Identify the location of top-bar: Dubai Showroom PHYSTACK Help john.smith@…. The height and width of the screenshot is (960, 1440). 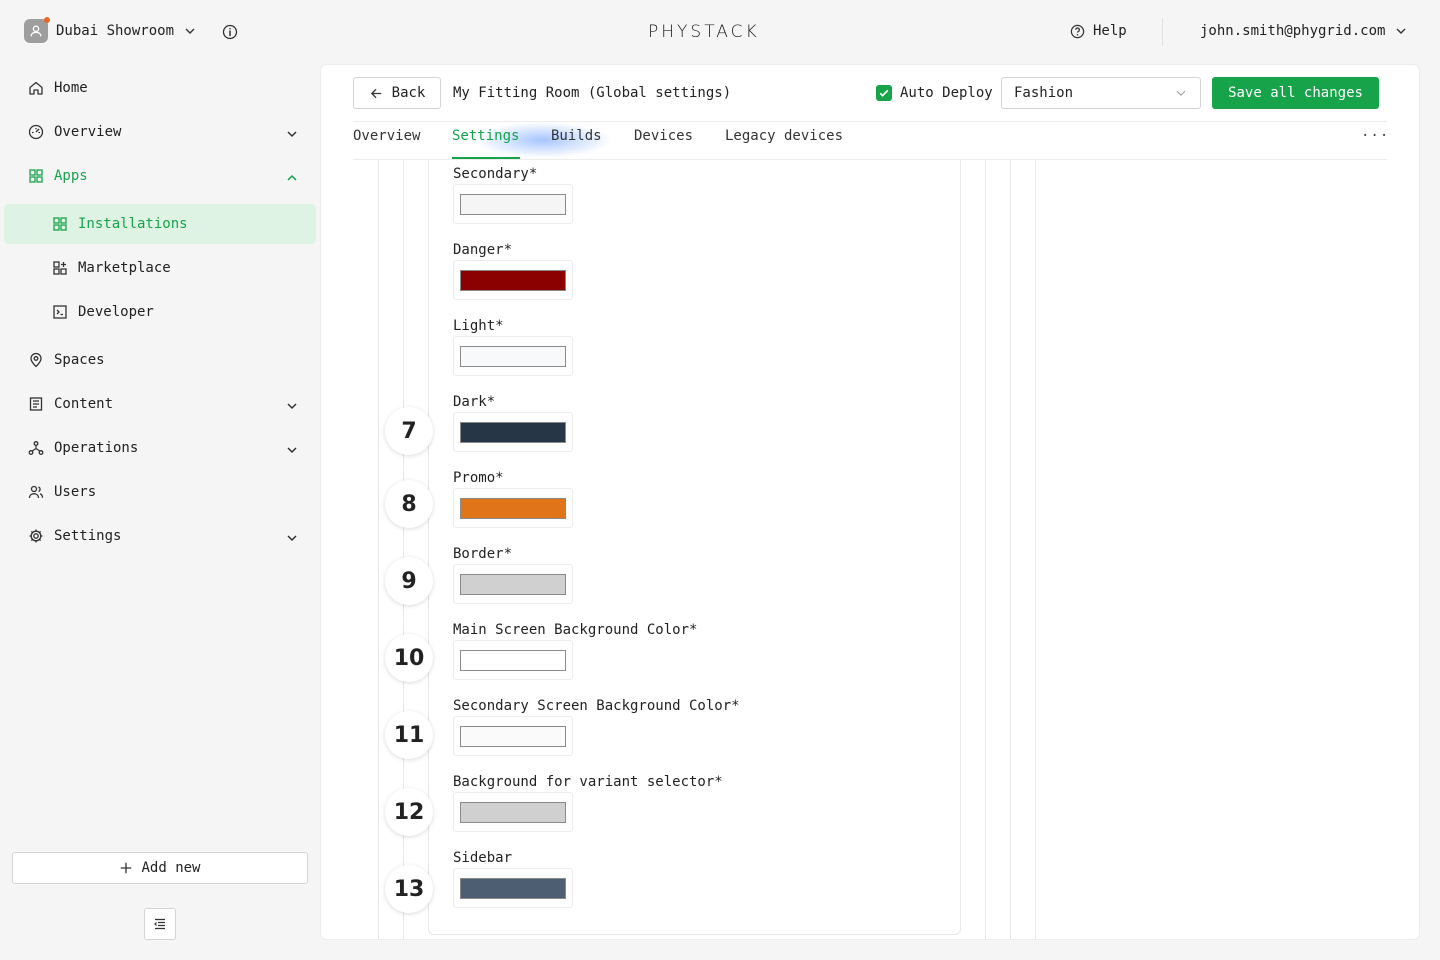
(720, 32).